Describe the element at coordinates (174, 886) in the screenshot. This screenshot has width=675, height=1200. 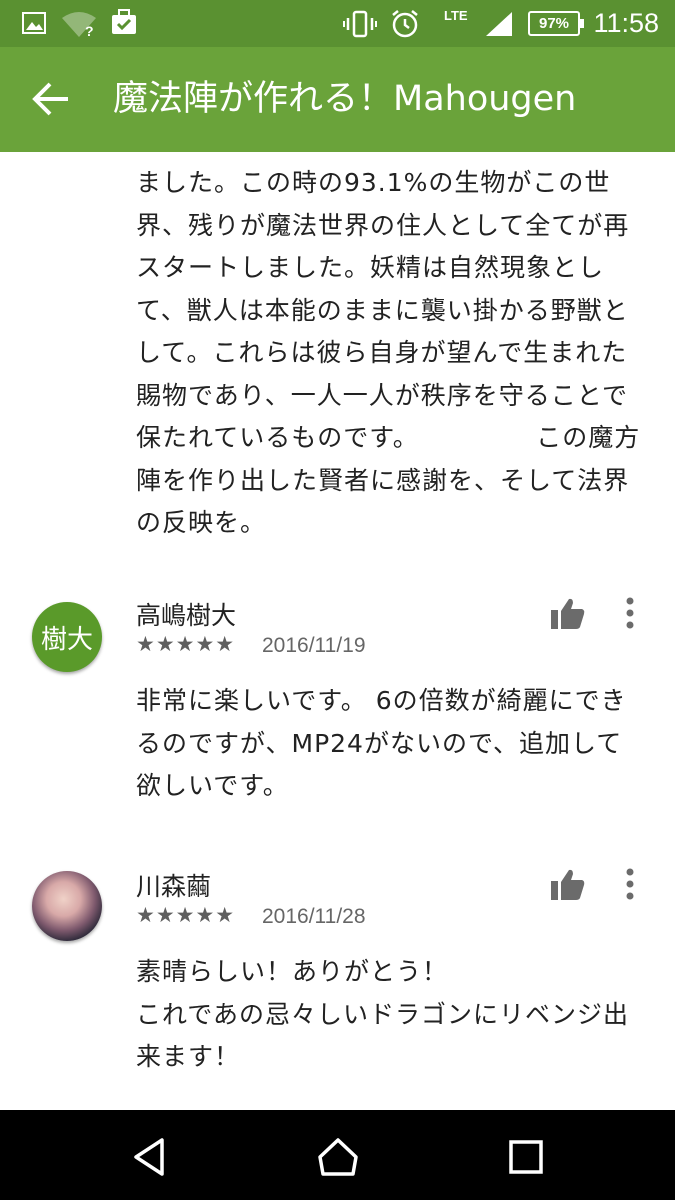
I see `reviewer-name: 川森繭` at that location.